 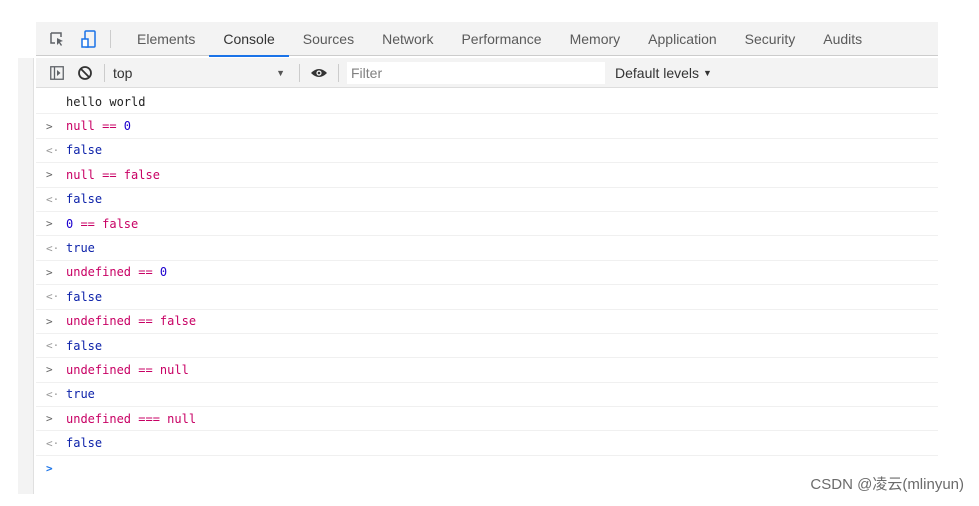 What do you see at coordinates (487, 419) in the screenshot?
I see `input-row: > undefined === null` at bounding box center [487, 419].